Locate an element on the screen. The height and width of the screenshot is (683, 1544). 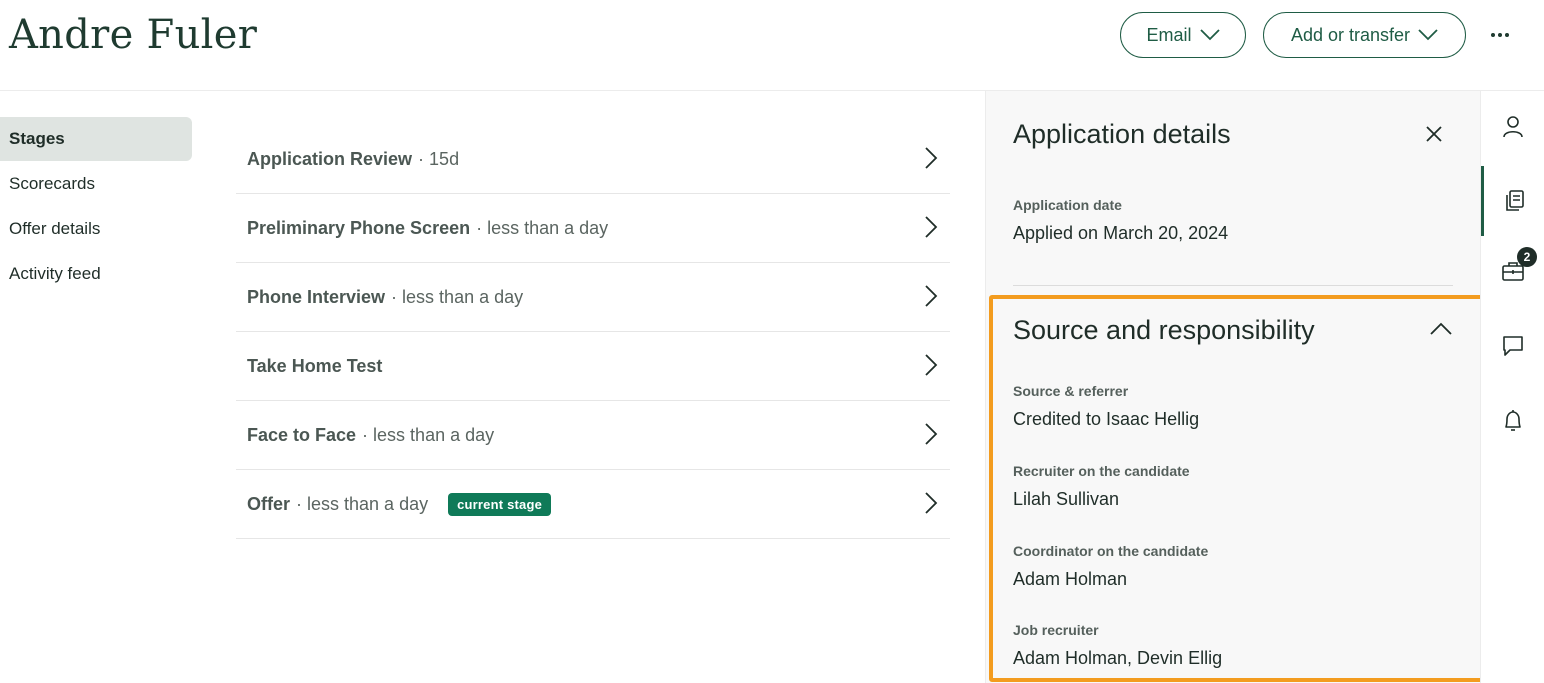
section-title: Source and responsibility is located at coordinates (1164, 330).